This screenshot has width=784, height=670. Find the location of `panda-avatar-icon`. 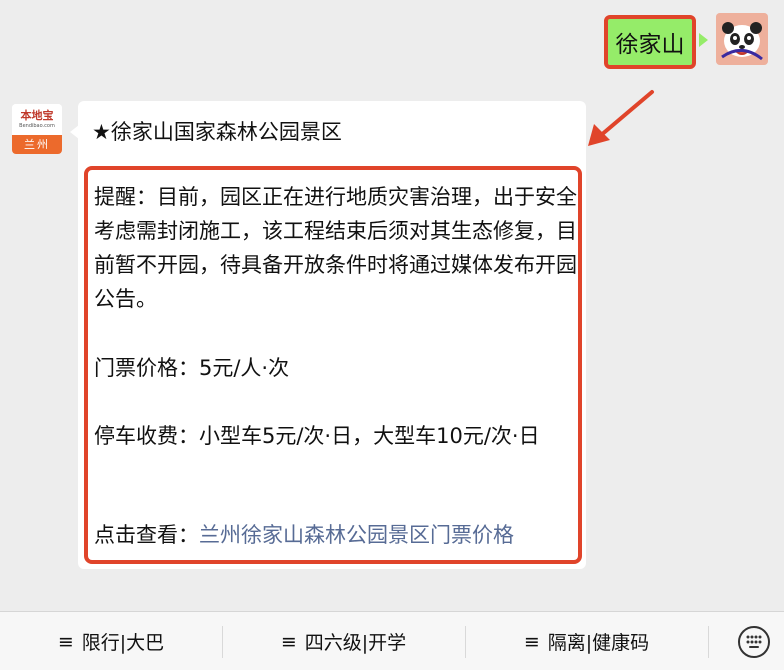

panda-avatar-icon is located at coordinates (742, 39).